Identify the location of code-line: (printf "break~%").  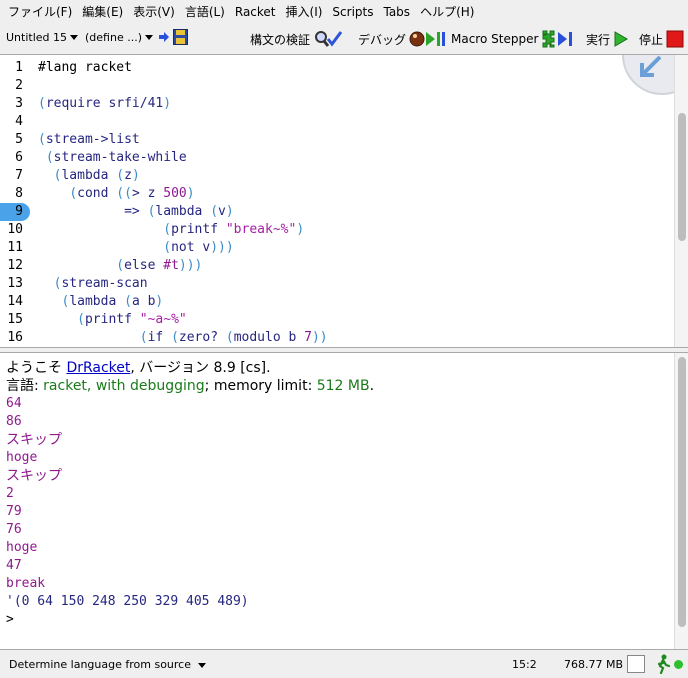
(234, 229).